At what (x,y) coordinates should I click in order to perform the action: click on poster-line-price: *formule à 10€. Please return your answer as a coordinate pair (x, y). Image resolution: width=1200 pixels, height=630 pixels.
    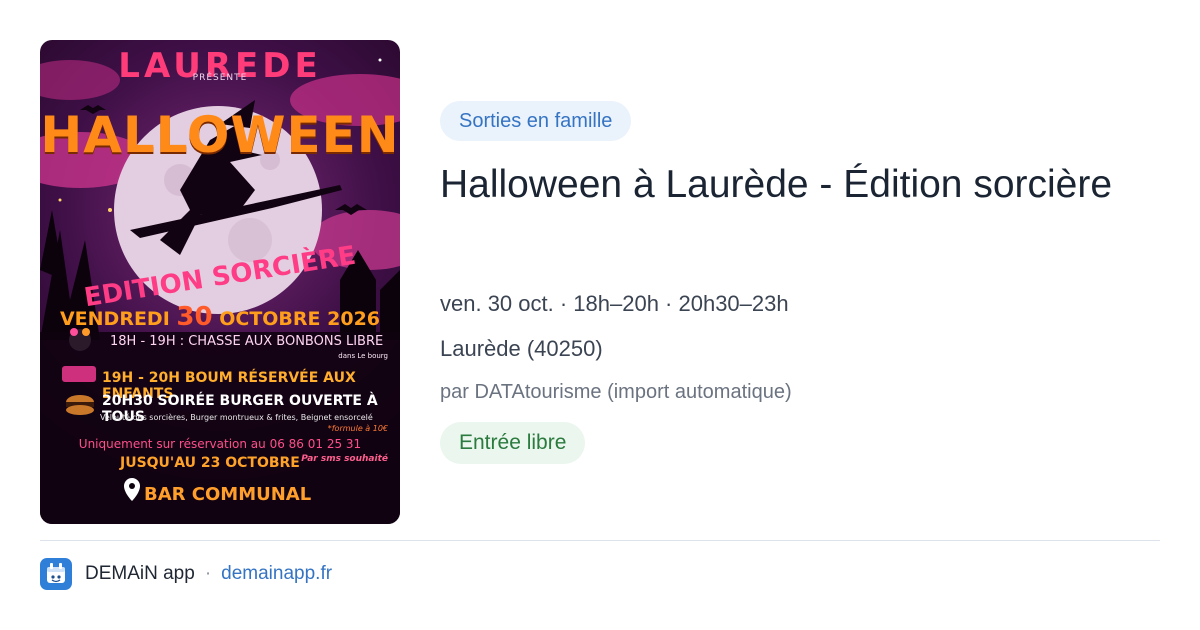
    Looking at the image, I should click on (357, 428).